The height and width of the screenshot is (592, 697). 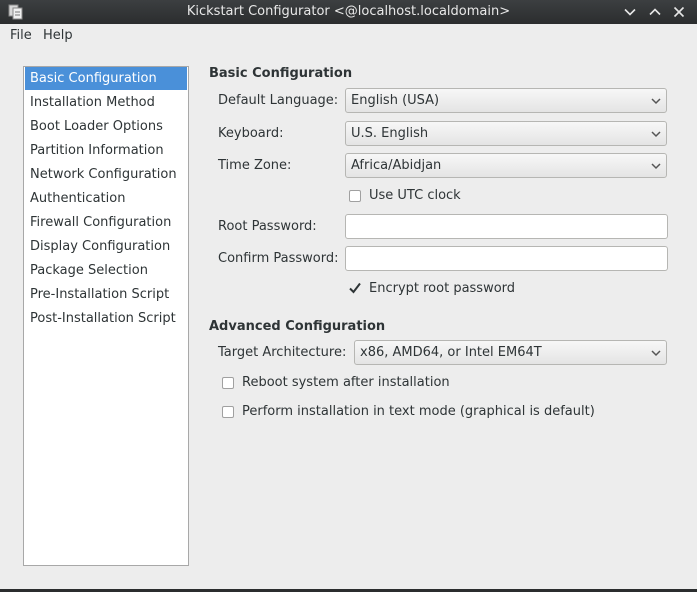 What do you see at coordinates (278, 258) in the screenshot?
I see `confirm-password-label: Confirm Password:` at bounding box center [278, 258].